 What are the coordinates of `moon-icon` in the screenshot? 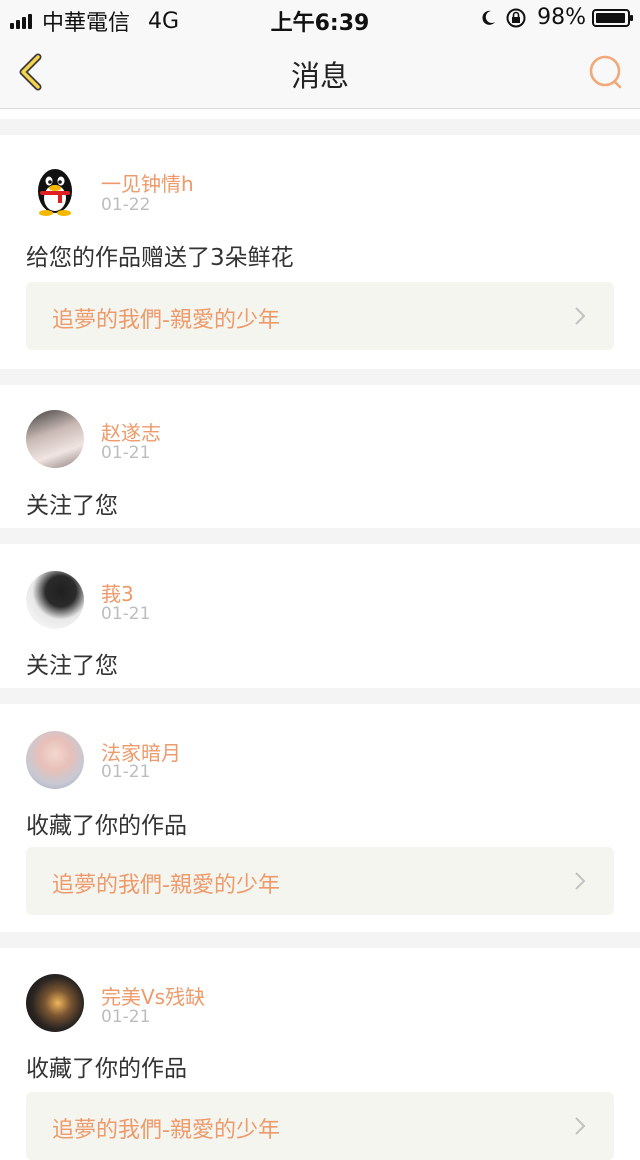 It's located at (489, 17).